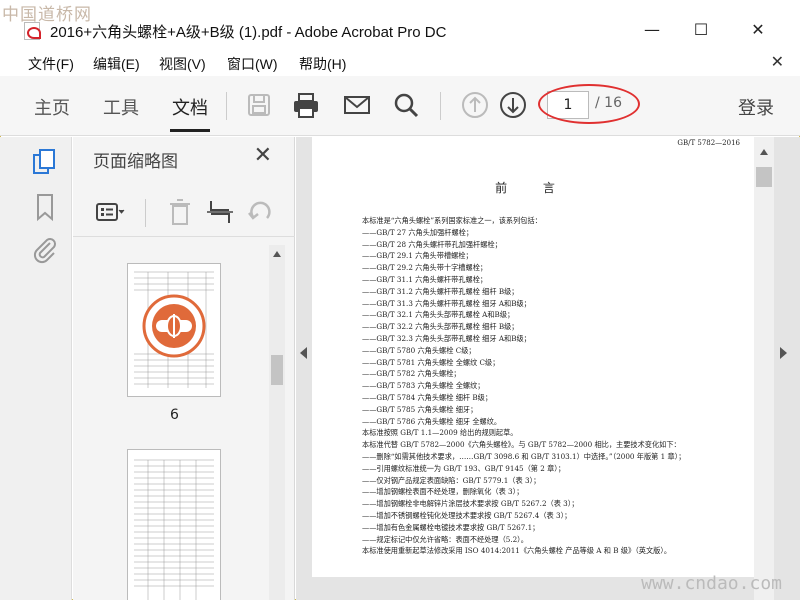  What do you see at coordinates (425, 268) in the screenshot?
I see `document-line: ——GB/T 29.2 六角头带十字槽螺栓；` at bounding box center [425, 268].